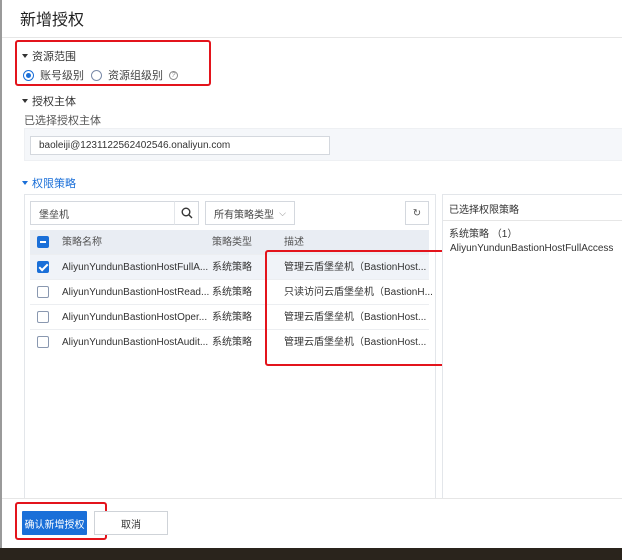 The height and width of the screenshot is (560, 622). Describe the element at coordinates (54, 102) in the screenshot. I see `section-label: 授权主体` at that location.